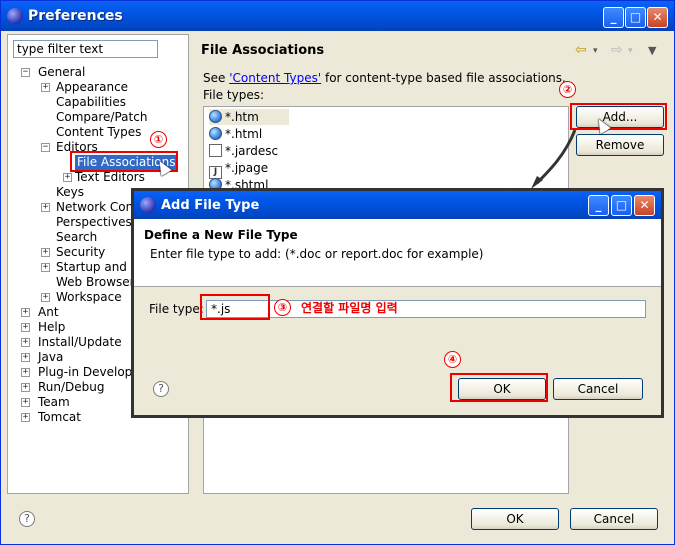  Describe the element at coordinates (282, 307) in the screenshot. I see `annotation-step-3: ③` at that location.